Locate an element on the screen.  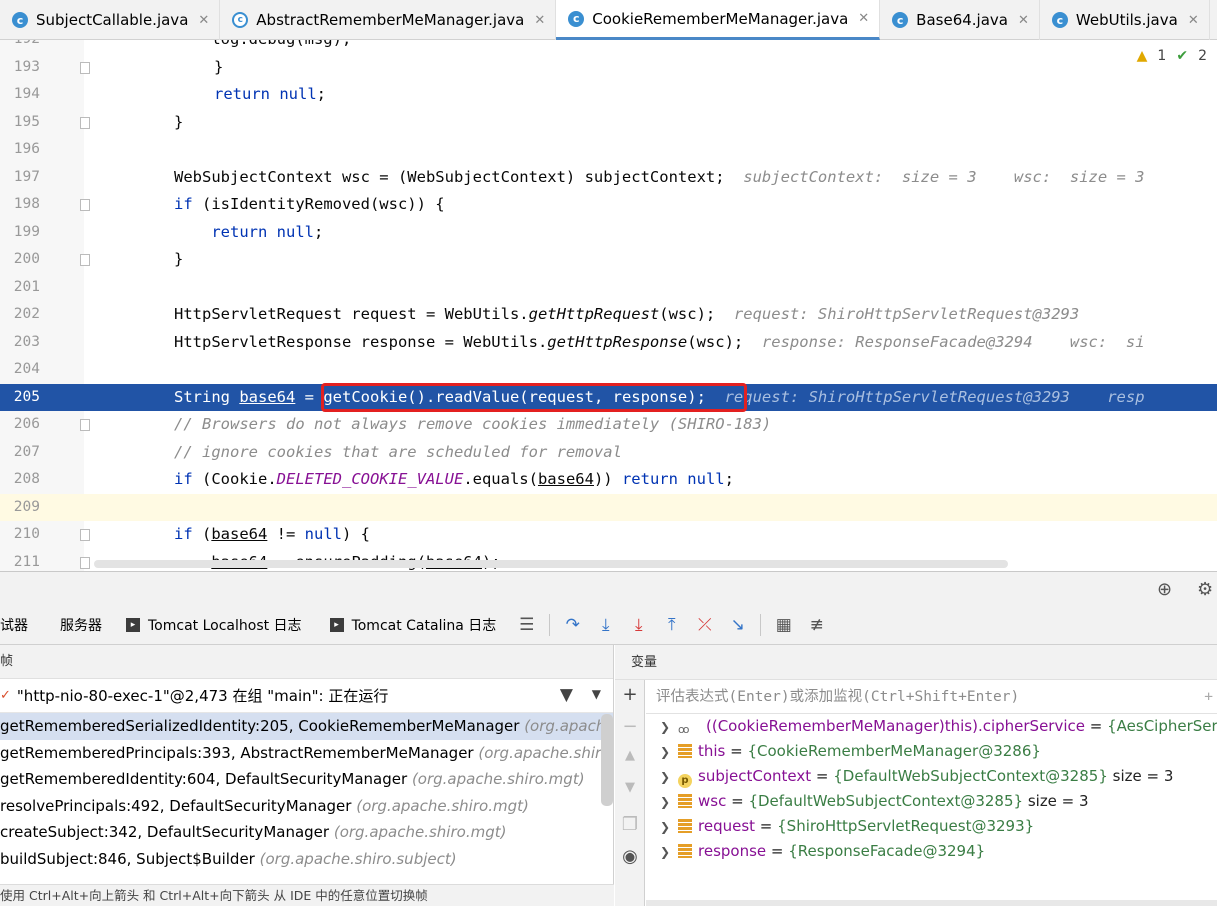
variable-row: ❯ response = {ResponseFacade@3294} is located at coordinates (931, 851).